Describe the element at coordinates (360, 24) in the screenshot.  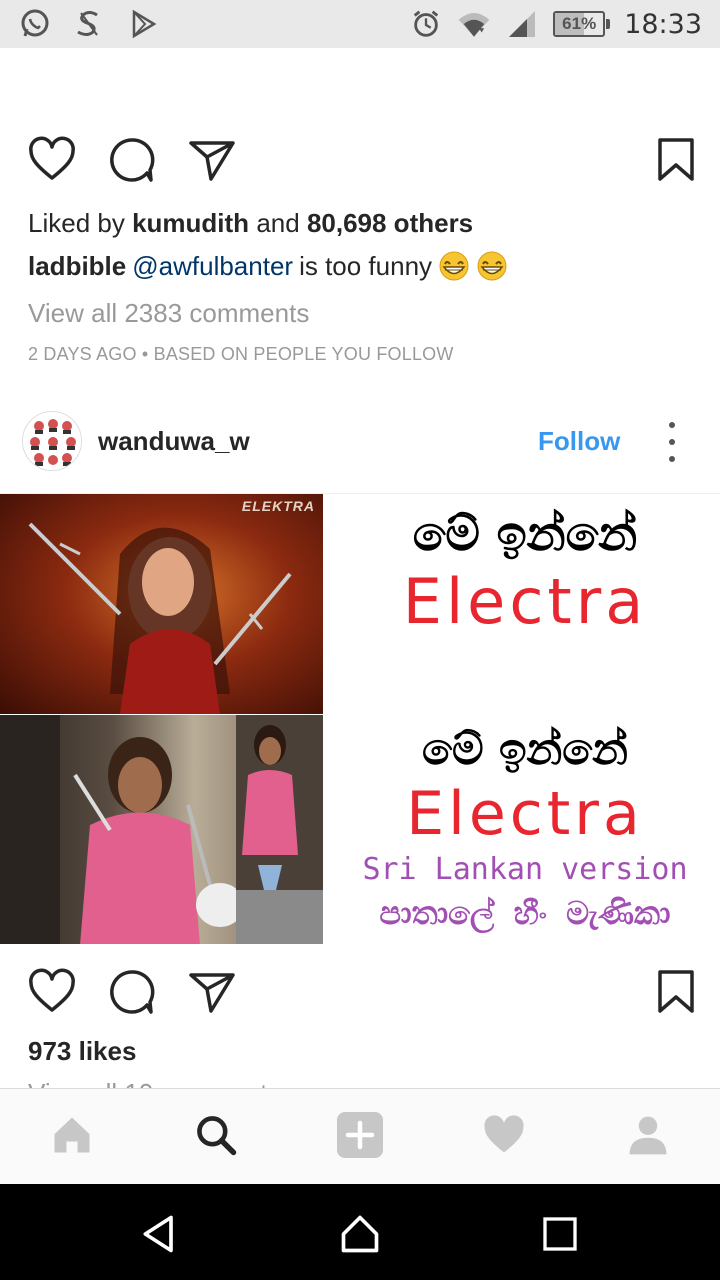
I see `status-bar: 61% 18:33` at that location.